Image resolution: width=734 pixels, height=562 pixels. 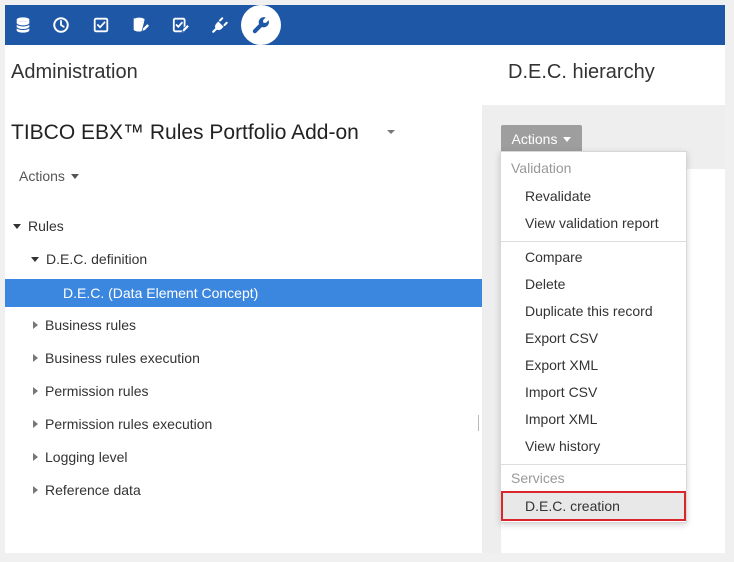 I want to click on top-toolbar, so click(x=365, y=25).